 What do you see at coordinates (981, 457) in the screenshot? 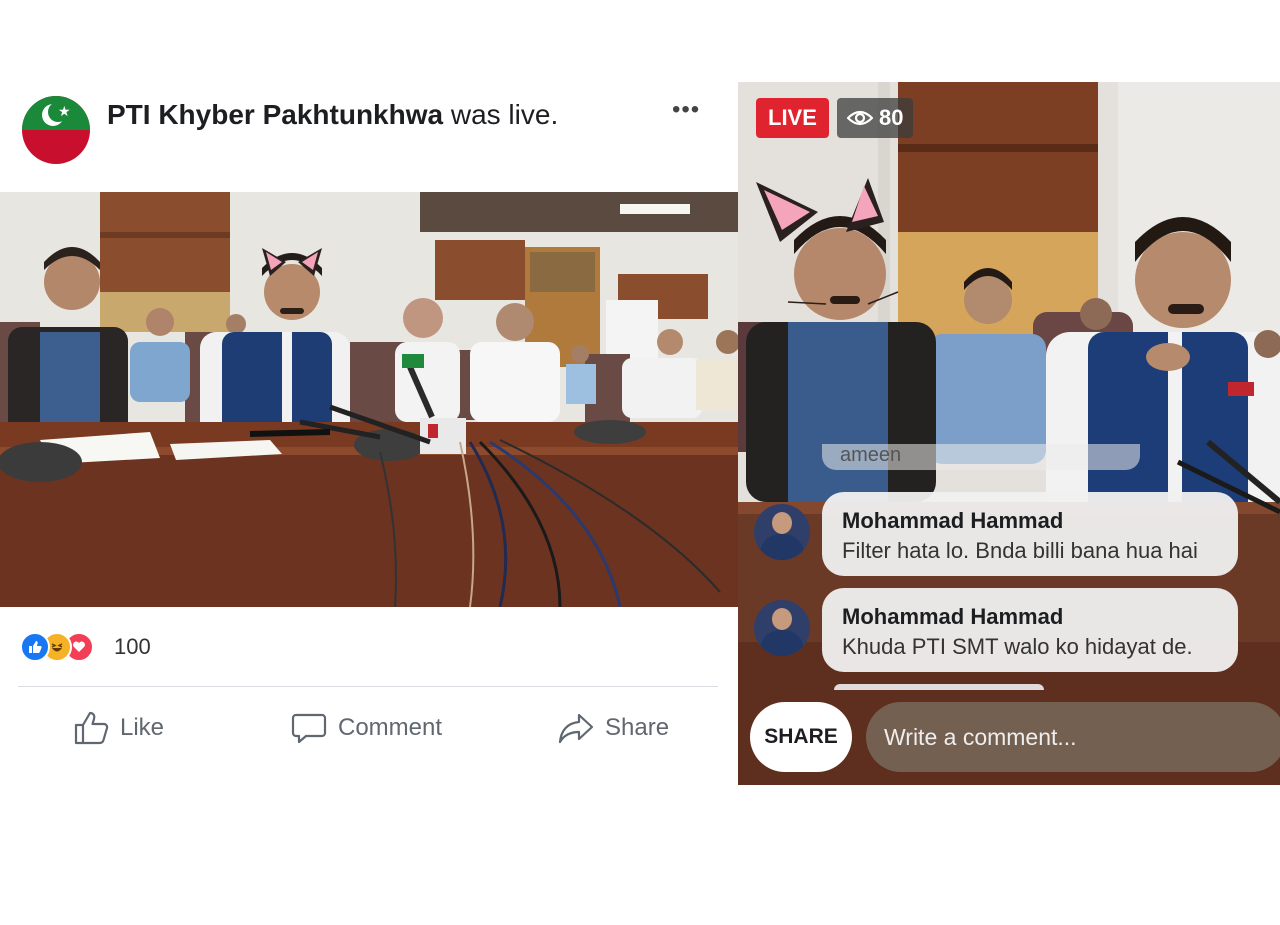
I see `faded-comment: ameen` at bounding box center [981, 457].